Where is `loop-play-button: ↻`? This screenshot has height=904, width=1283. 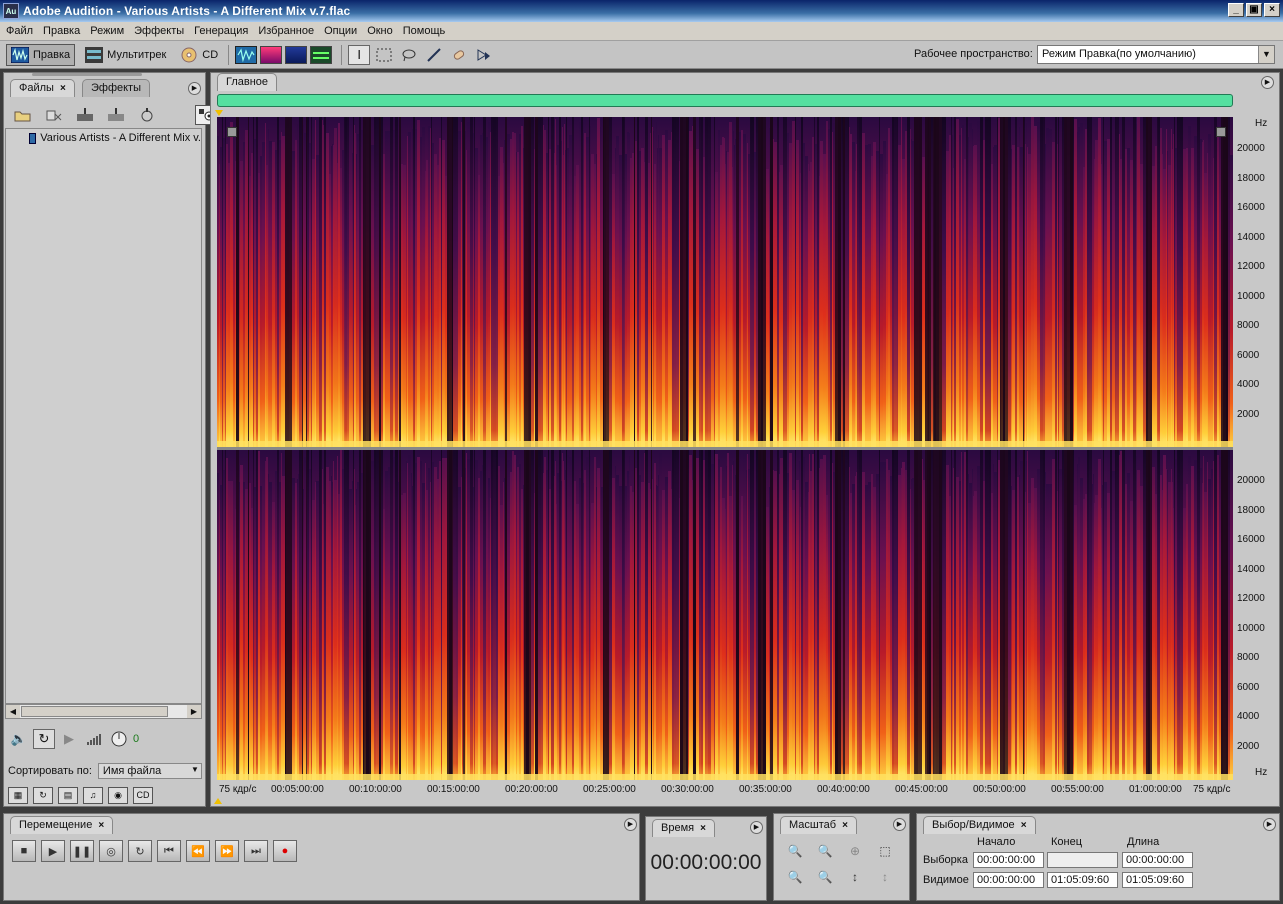 loop-play-button: ↻ is located at coordinates (140, 851).